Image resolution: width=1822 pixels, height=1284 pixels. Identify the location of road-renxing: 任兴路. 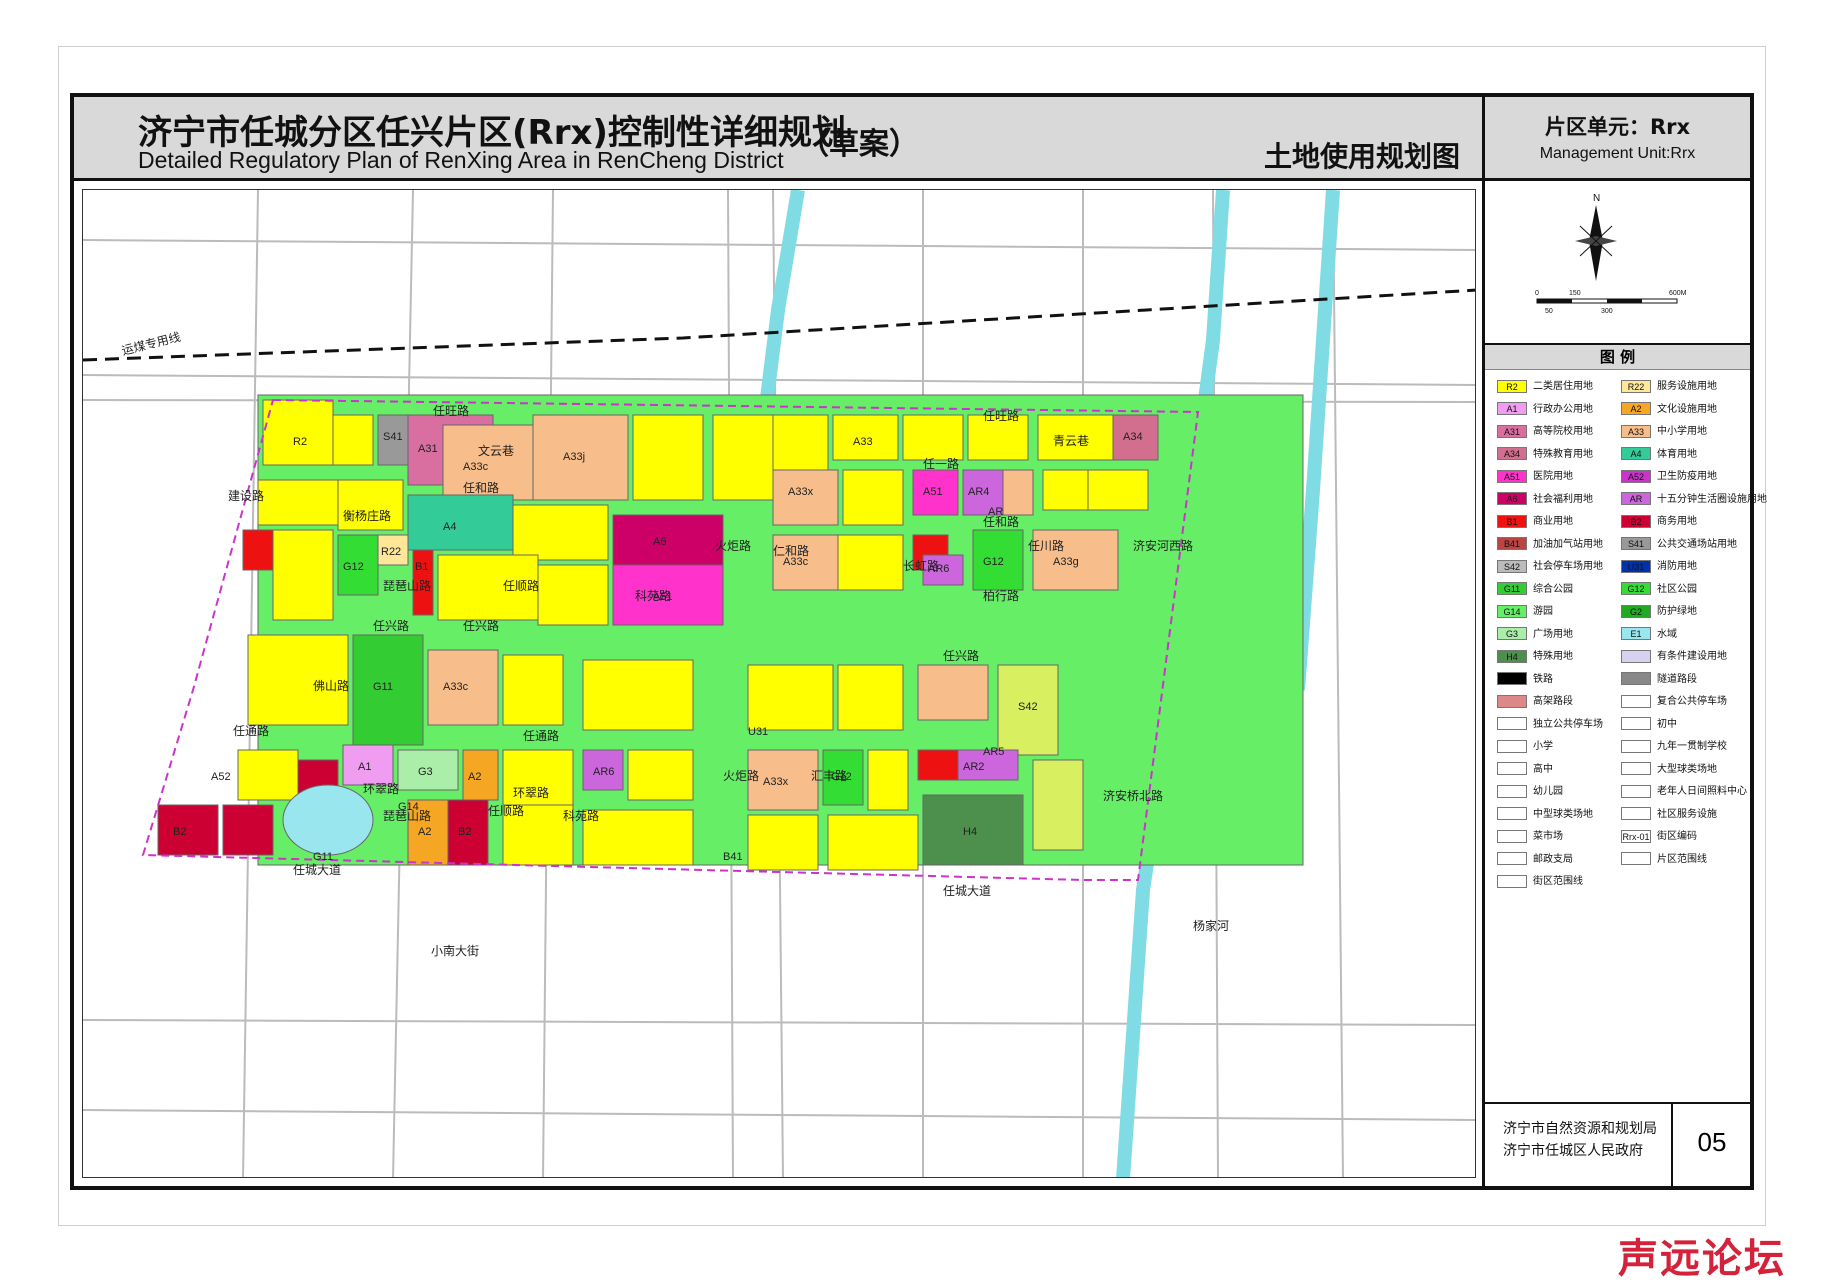
(391, 625).